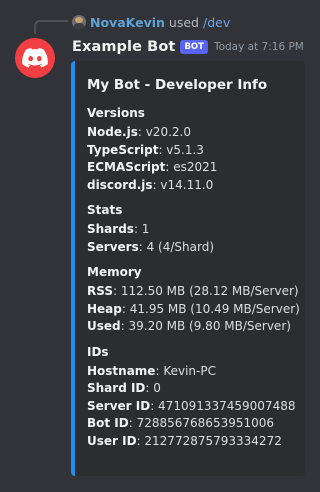 The width and height of the screenshot is (320, 492). I want to click on field-line: Bot ID: 728856768653951006, so click(181, 423).